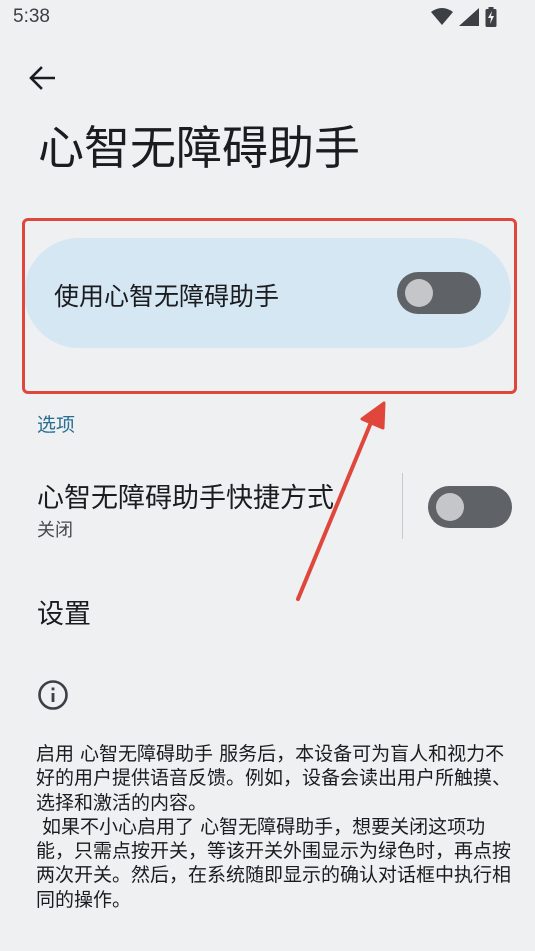 The width and height of the screenshot is (535, 951). Describe the element at coordinates (469, 17) in the screenshot. I see `cellular-signal-icon` at that location.